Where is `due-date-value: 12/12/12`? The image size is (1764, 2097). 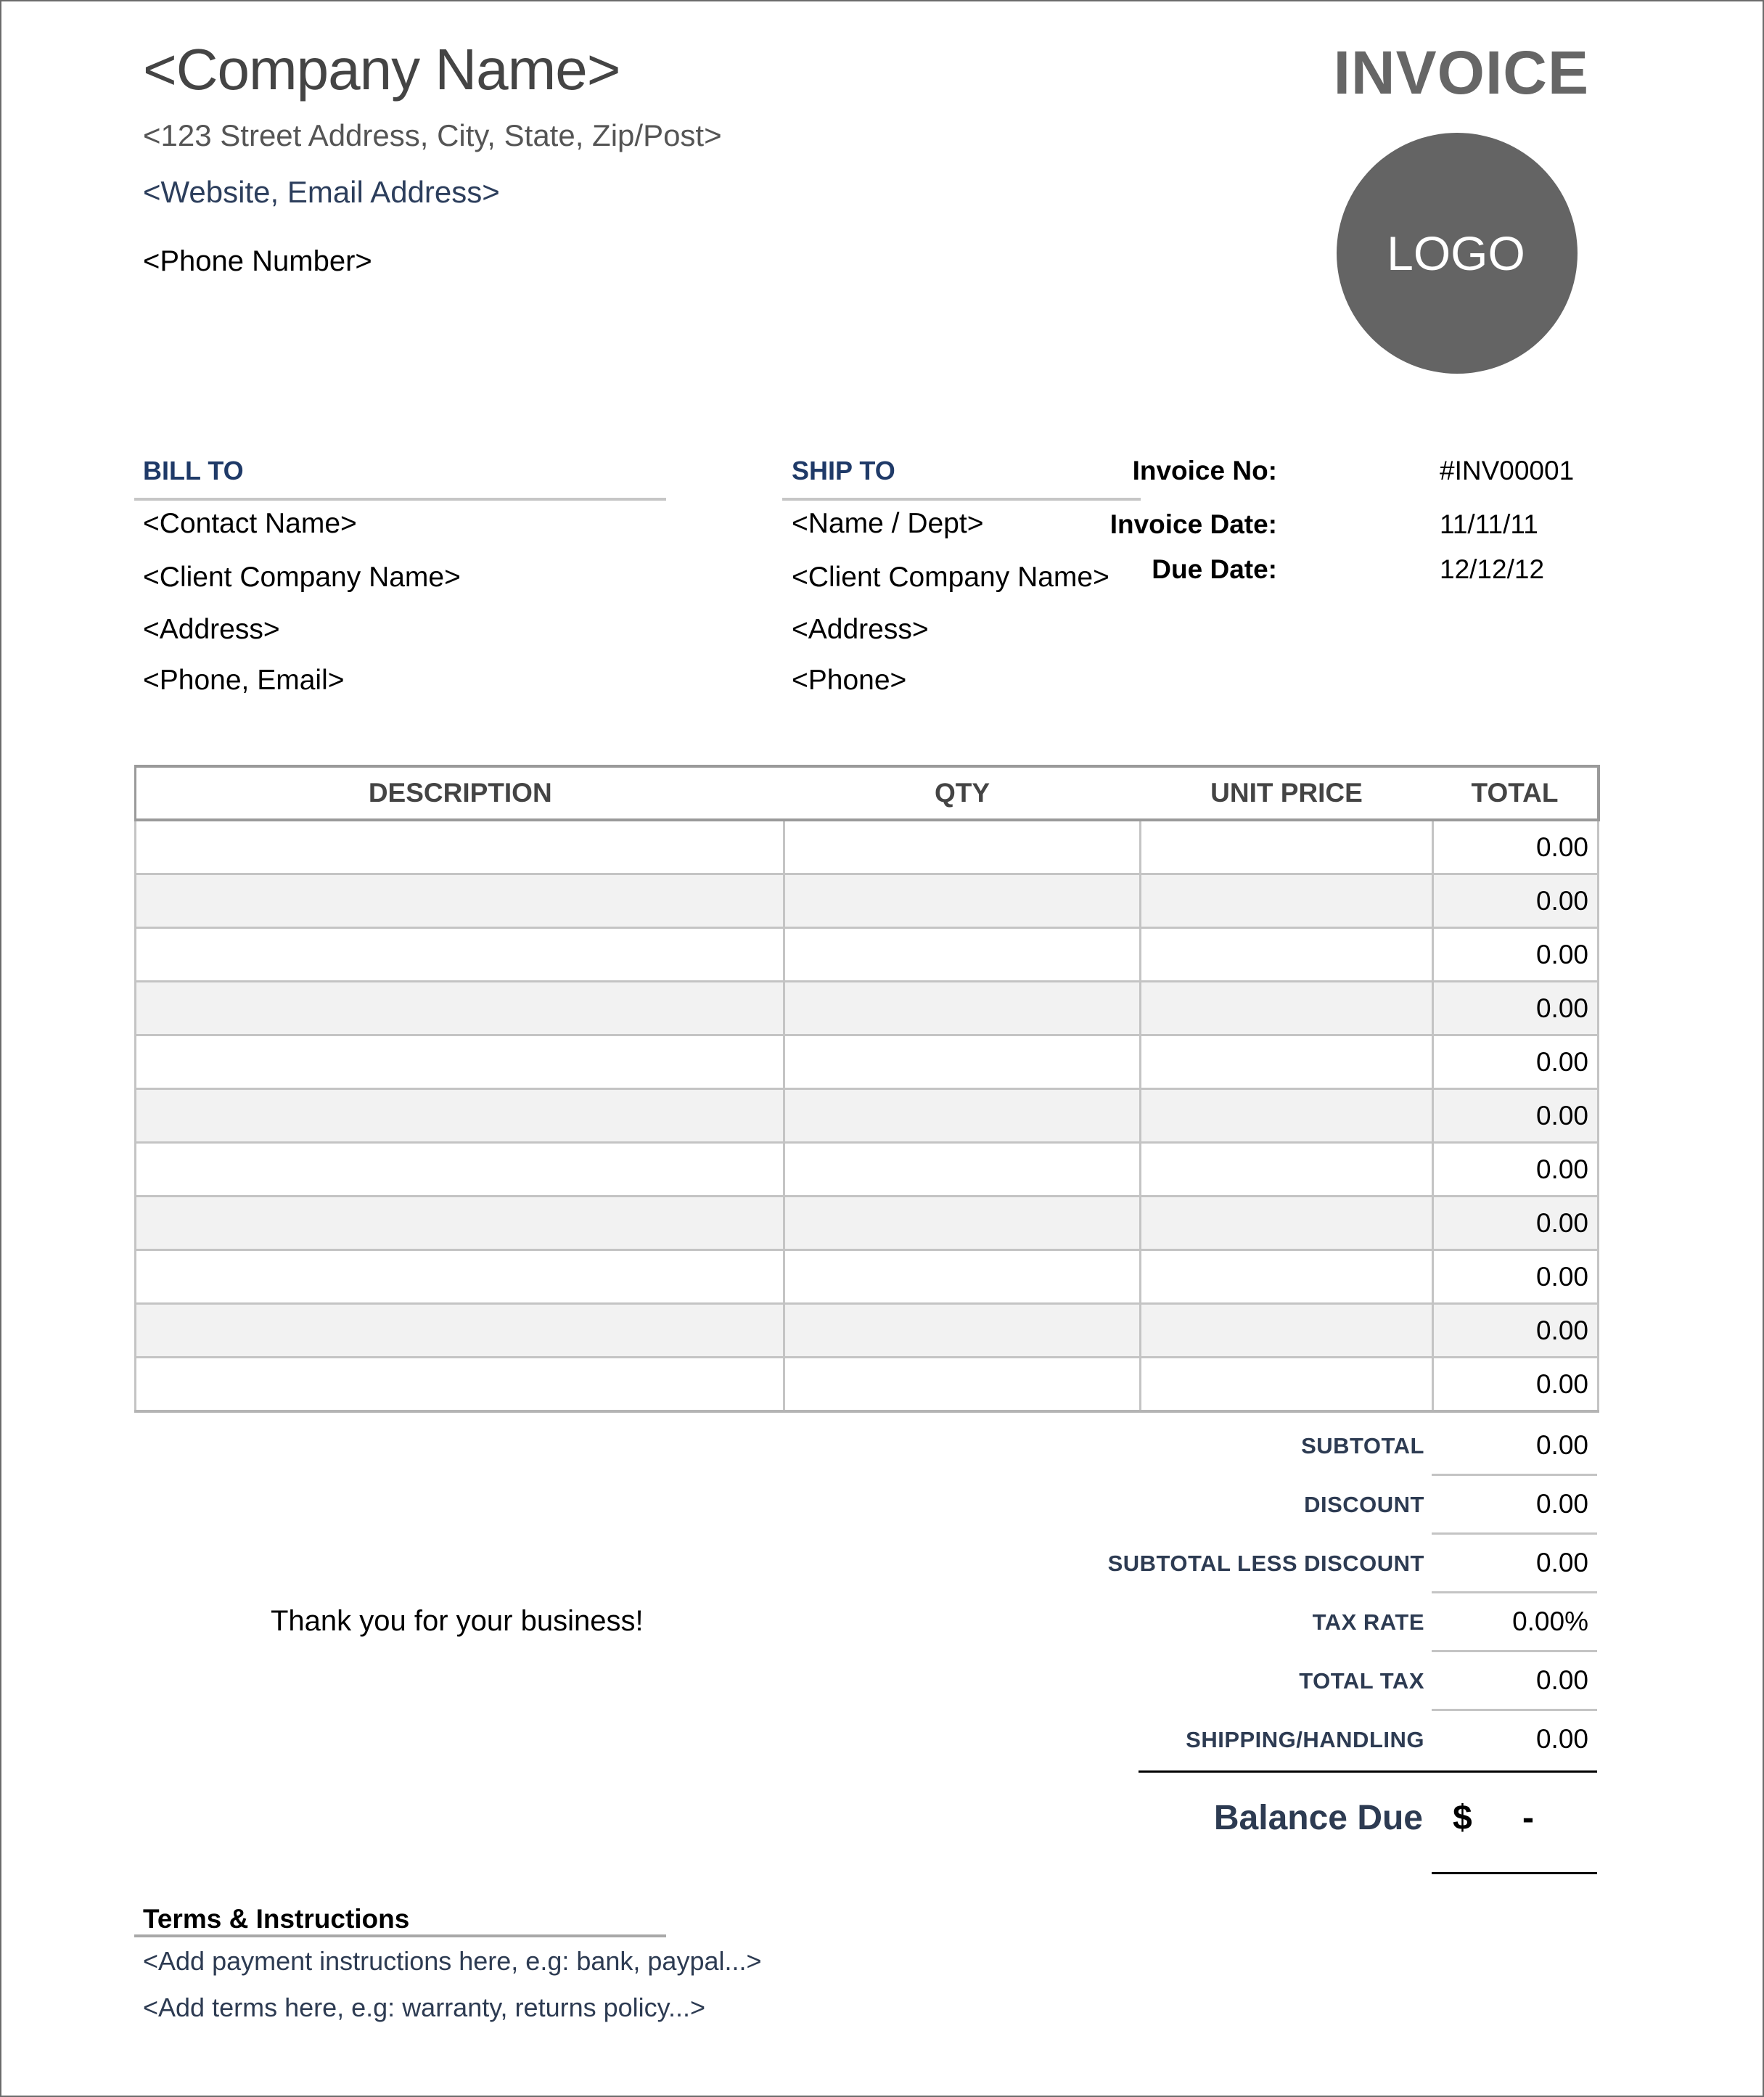 due-date-value: 12/12/12 is located at coordinates (1492, 569).